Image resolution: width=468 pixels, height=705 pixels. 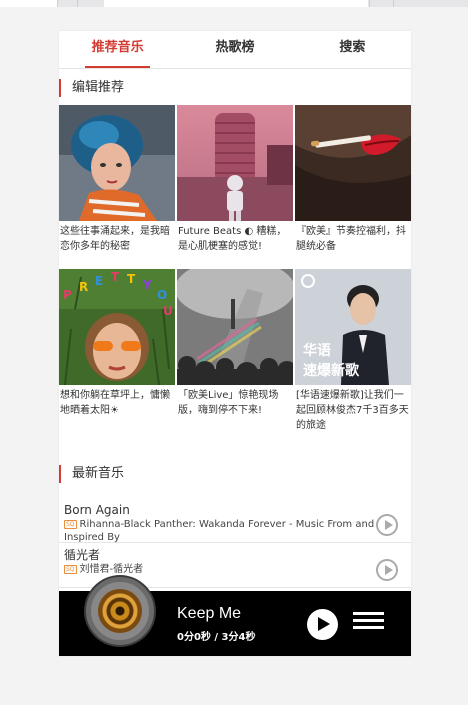 What do you see at coordinates (117, 409) in the screenshot?
I see `playlist-title: 想和你躺在草坪上，慵懒地晒着太阳☀` at bounding box center [117, 409].